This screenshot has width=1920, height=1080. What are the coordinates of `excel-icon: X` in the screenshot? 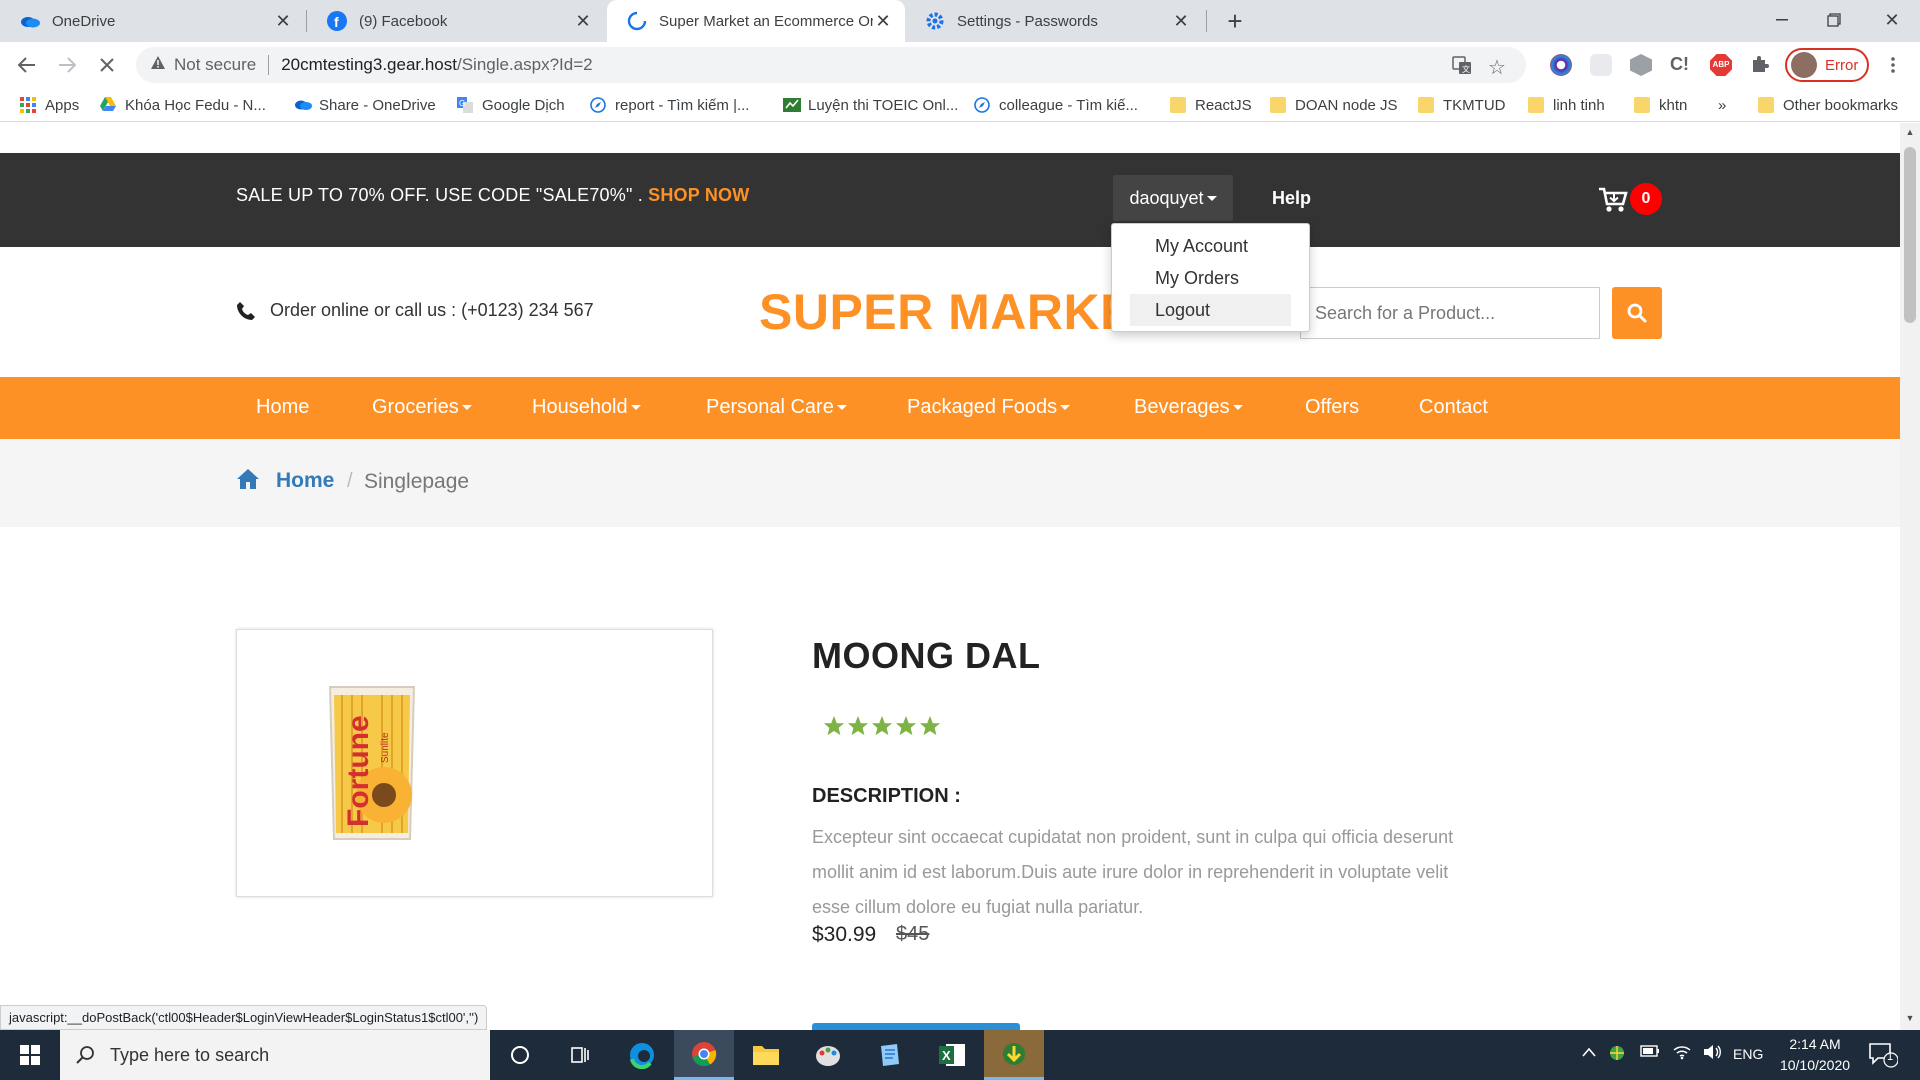 It's located at (952, 1055).